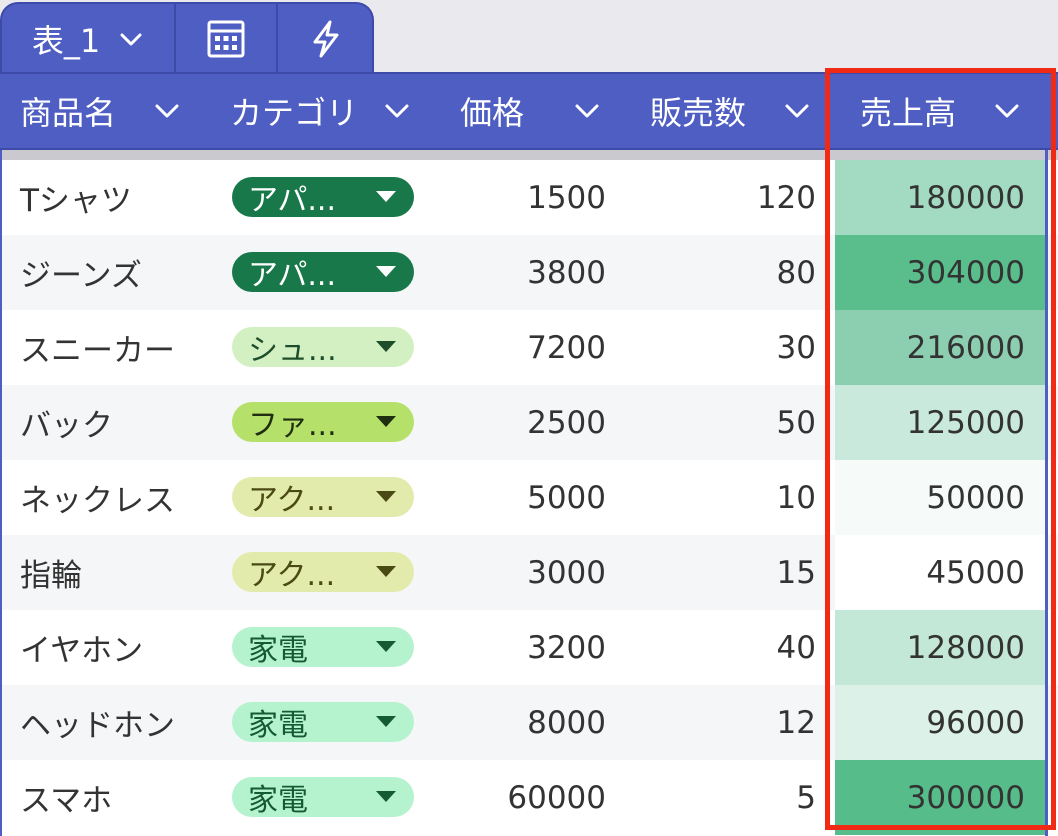 The height and width of the screenshot is (836, 1058). I want to click on table-row: スマホ 家電 60000 5 300000, so click(529, 797).